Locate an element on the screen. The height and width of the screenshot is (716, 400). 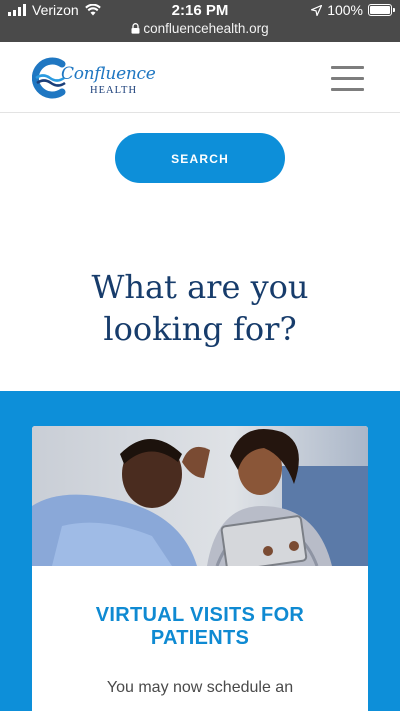
card-title-line-1: VIRTUAL VISITS FOR is located at coordinates (200, 615).